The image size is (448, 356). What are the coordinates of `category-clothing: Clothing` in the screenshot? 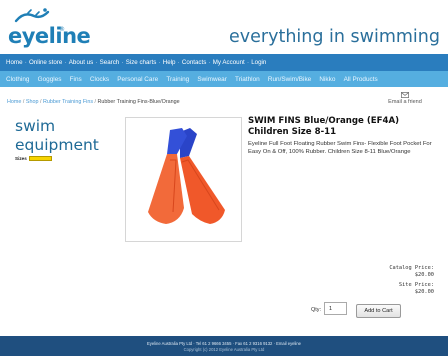 It's located at (17, 79).